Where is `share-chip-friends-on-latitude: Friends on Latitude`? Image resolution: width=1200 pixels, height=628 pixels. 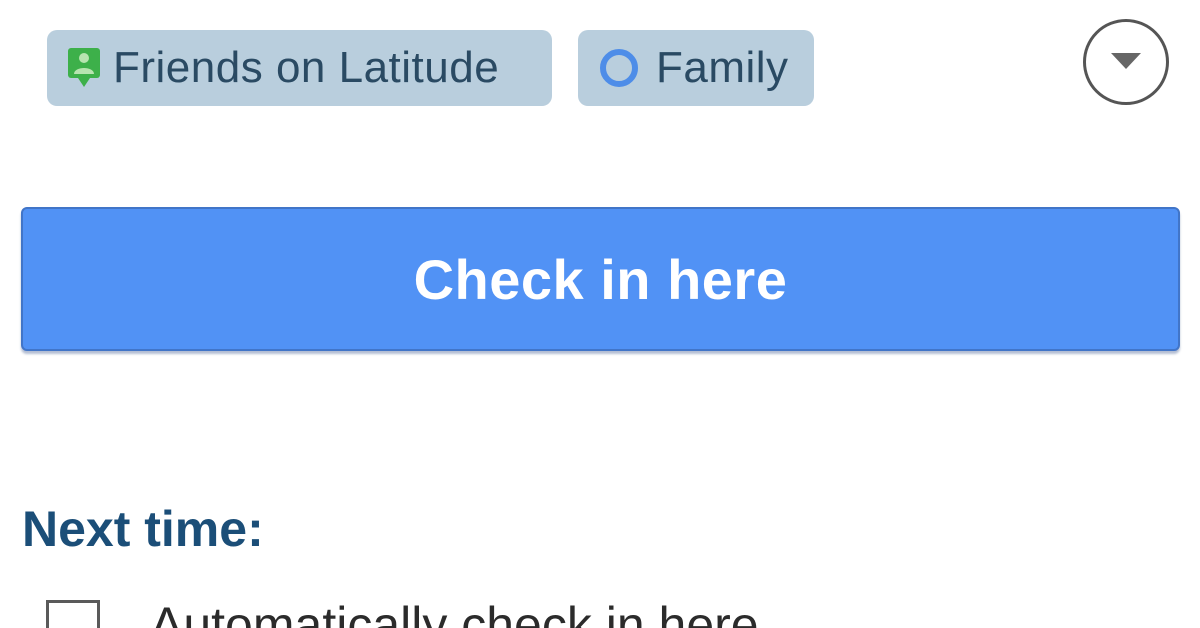 share-chip-friends-on-latitude: Friends on Latitude is located at coordinates (299, 68).